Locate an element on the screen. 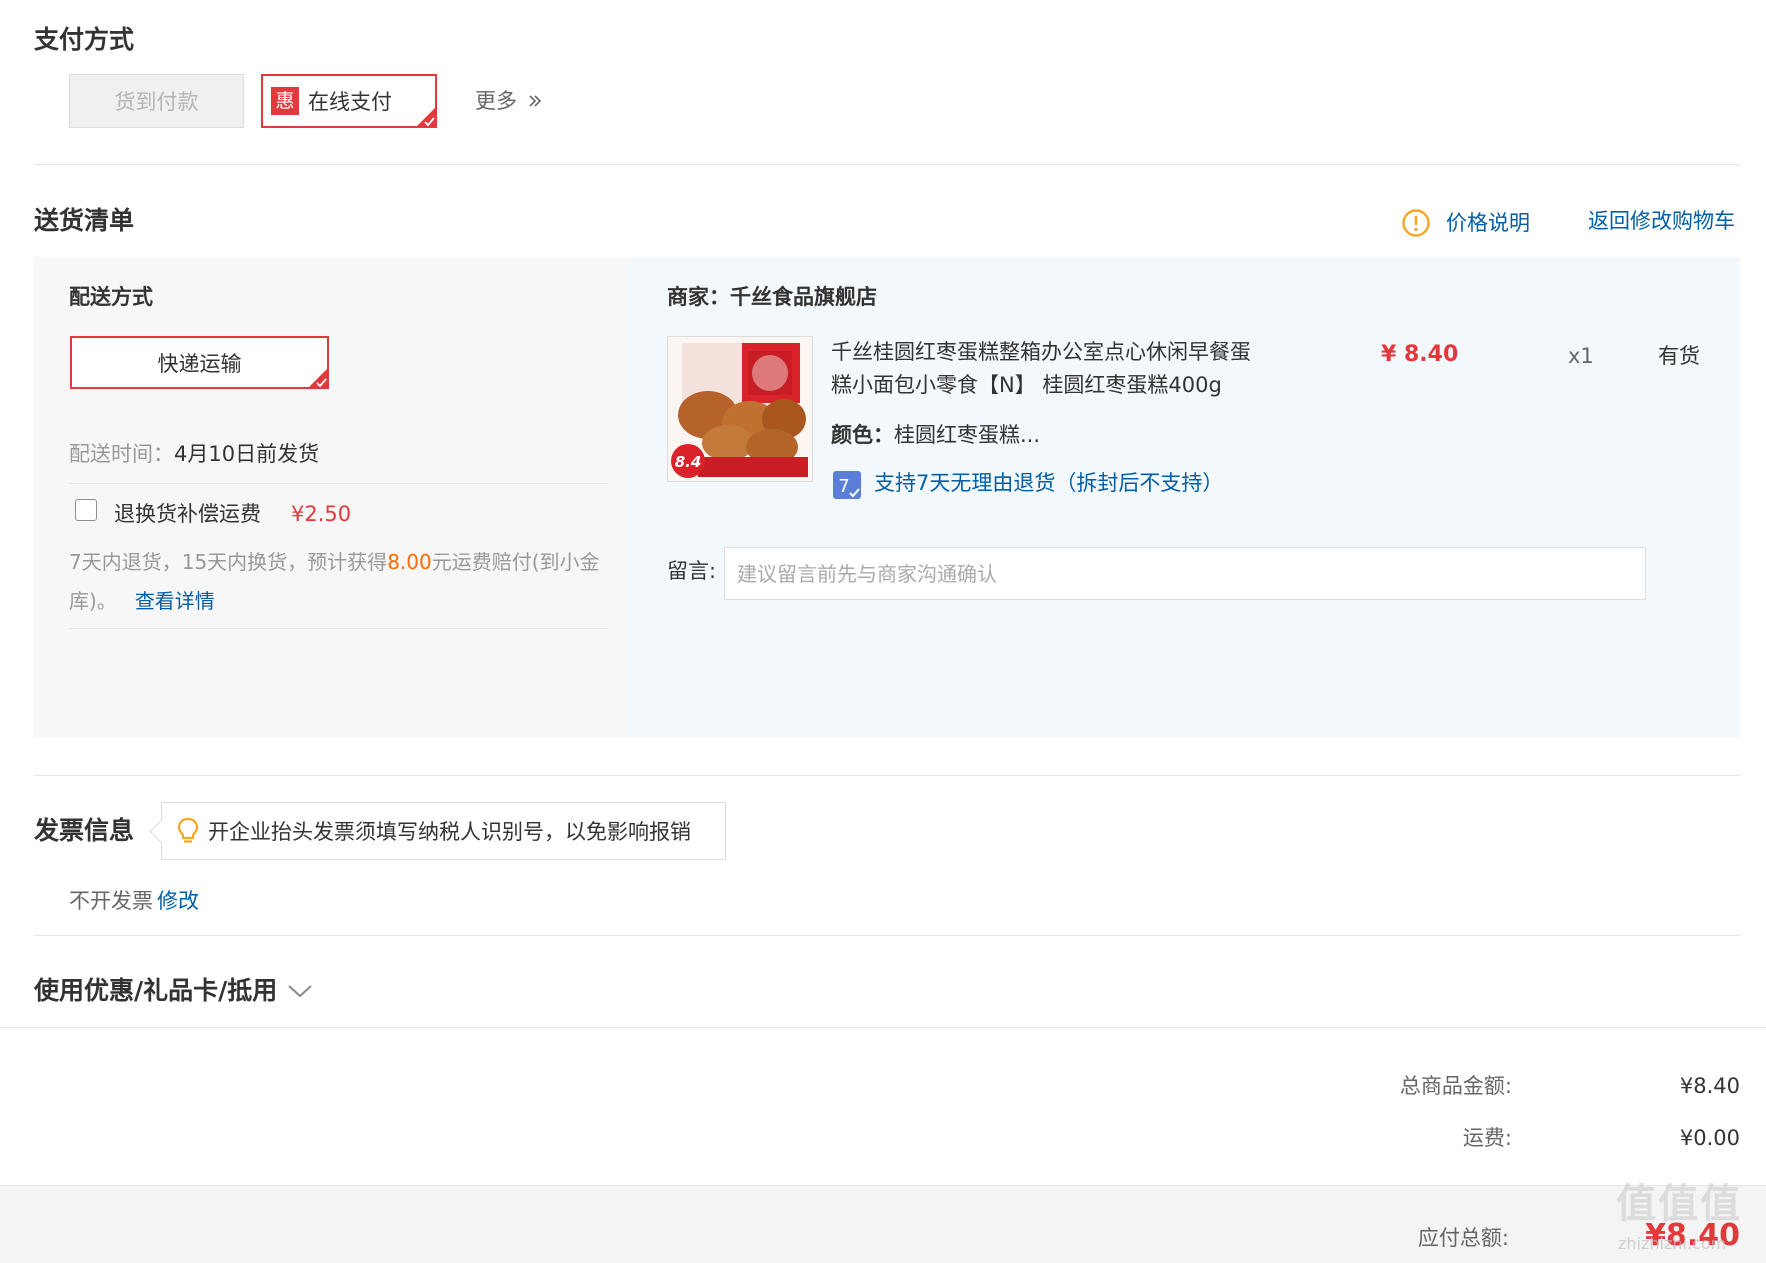 Image resolution: width=1766 pixels, height=1263 pixels. payment-option-cod: 货到付款 is located at coordinates (156, 101).